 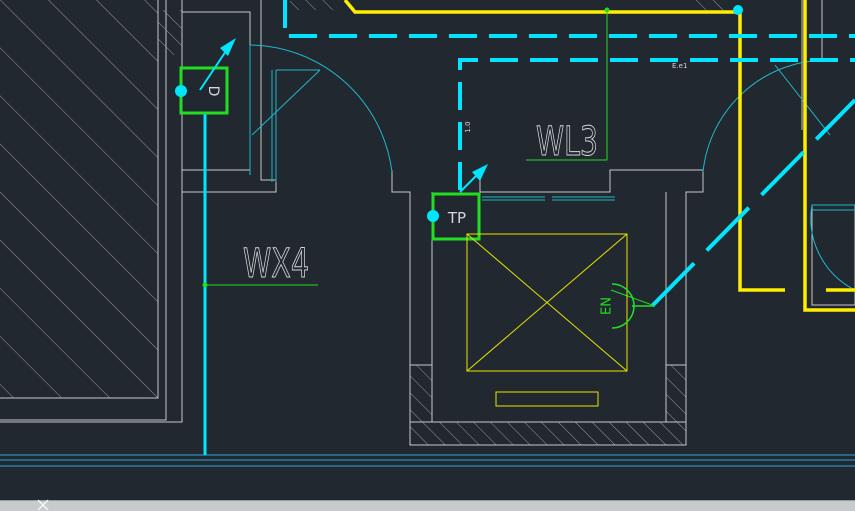 I want to click on crosshair-icon, so click(x=43, y=505).